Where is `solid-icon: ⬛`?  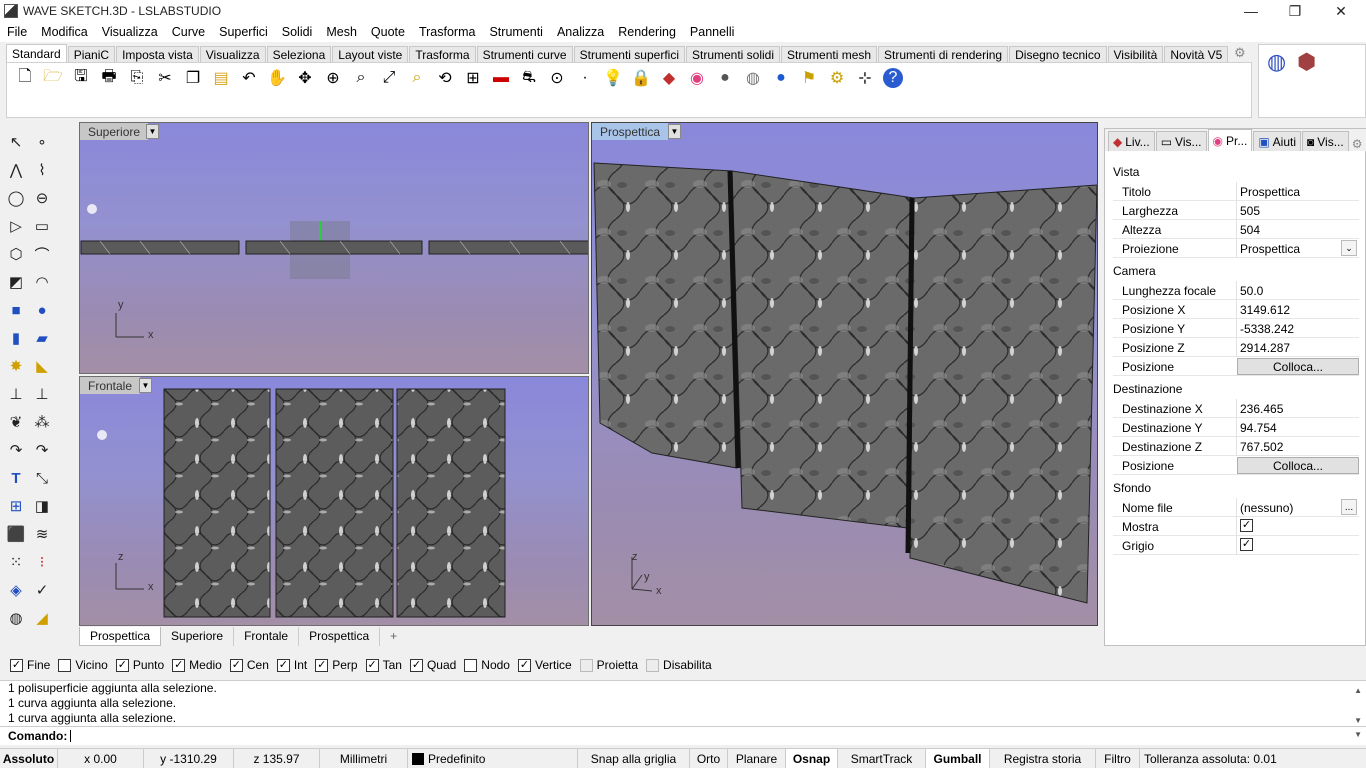
solid-icon: ⬛ is located at coordinates (16, 534).